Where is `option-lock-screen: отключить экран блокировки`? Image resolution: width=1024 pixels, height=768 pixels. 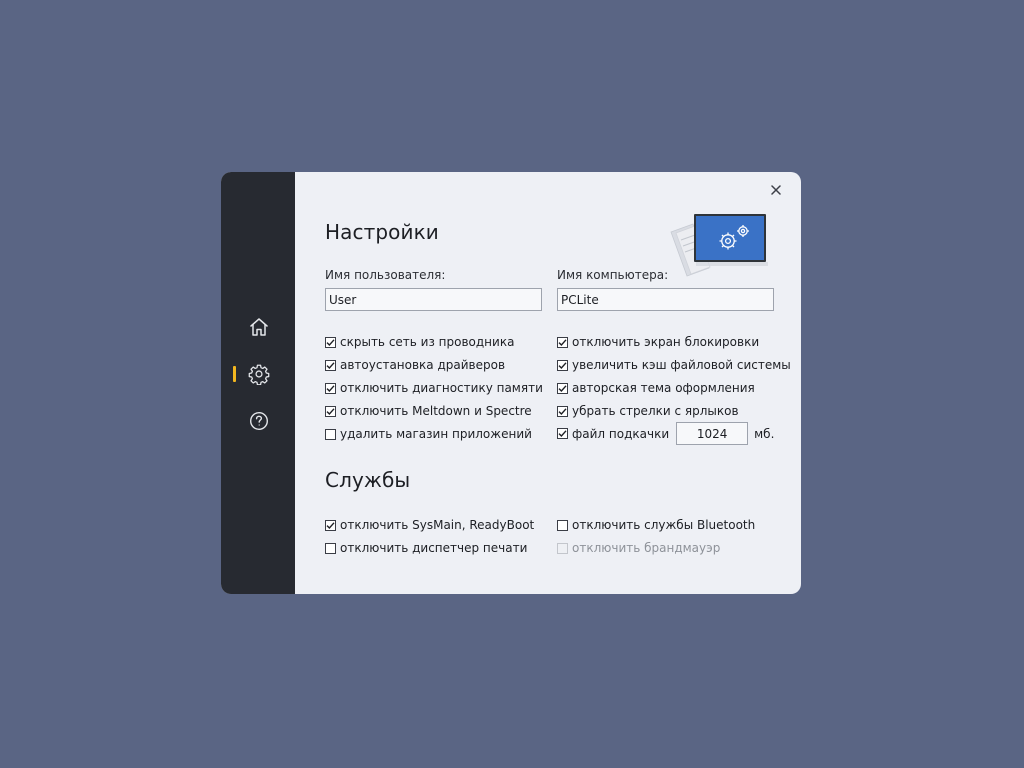
option-lock-screen: отключить экран блокировки is located at coordinates (658, 342).